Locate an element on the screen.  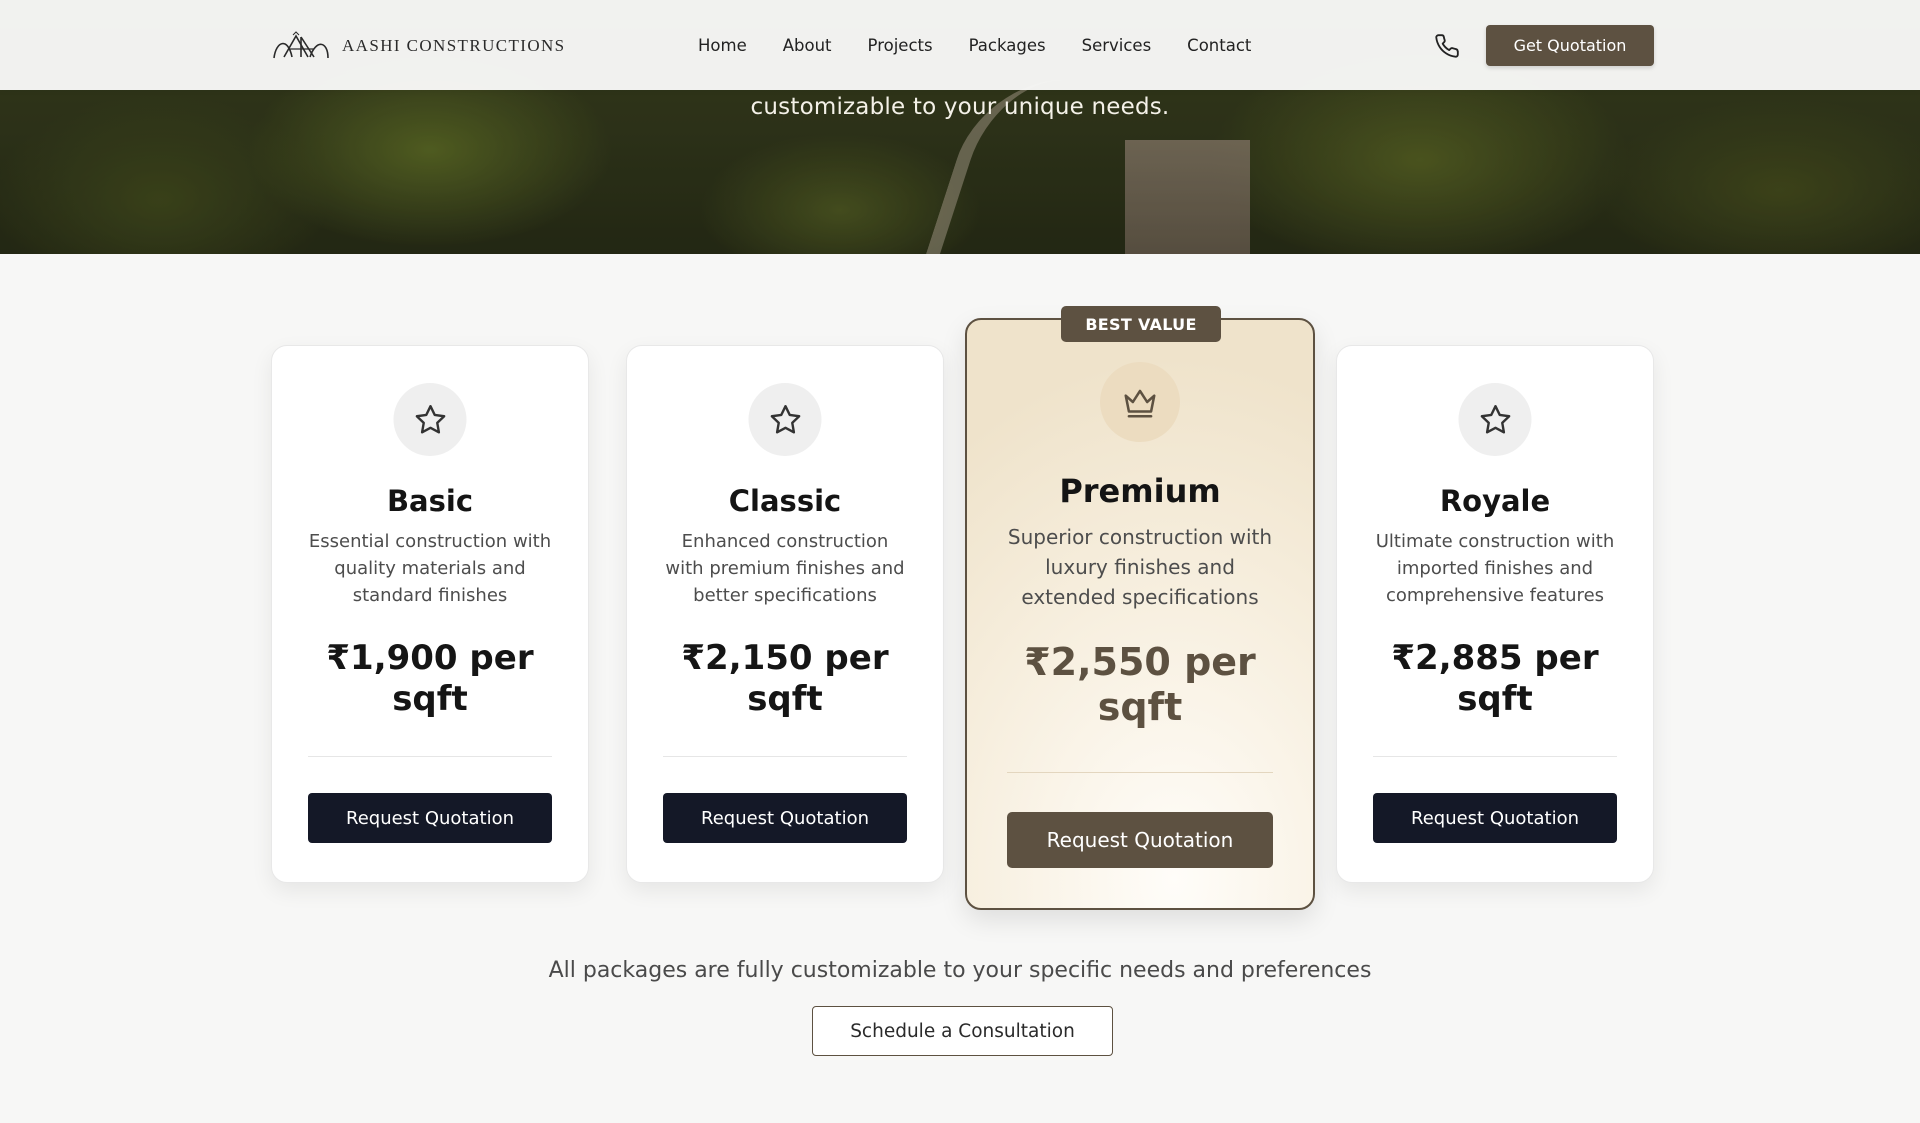
get-quotation-button: Get Quotation is located at coordinates (1570, 45).